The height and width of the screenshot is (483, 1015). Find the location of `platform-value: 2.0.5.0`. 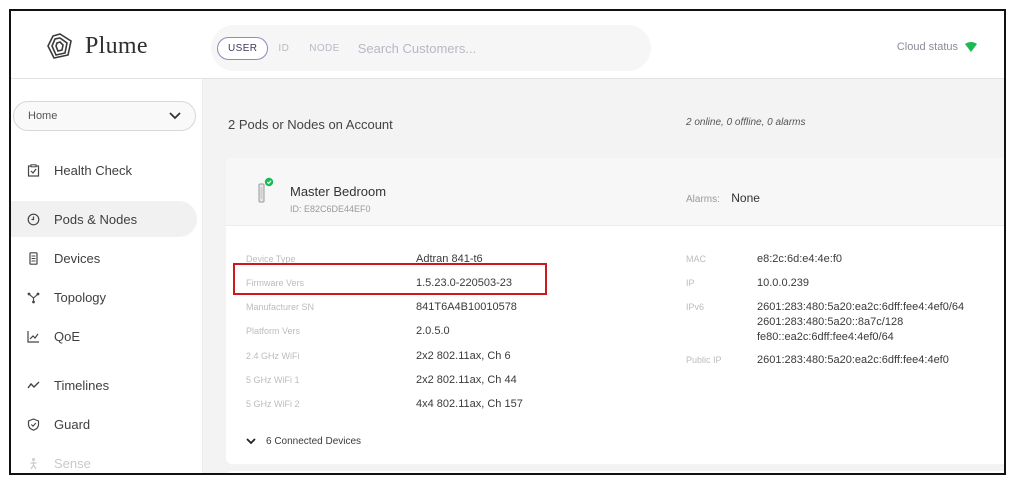

platform-value: 2.0.5.0 is located at coordinates (433, 331).